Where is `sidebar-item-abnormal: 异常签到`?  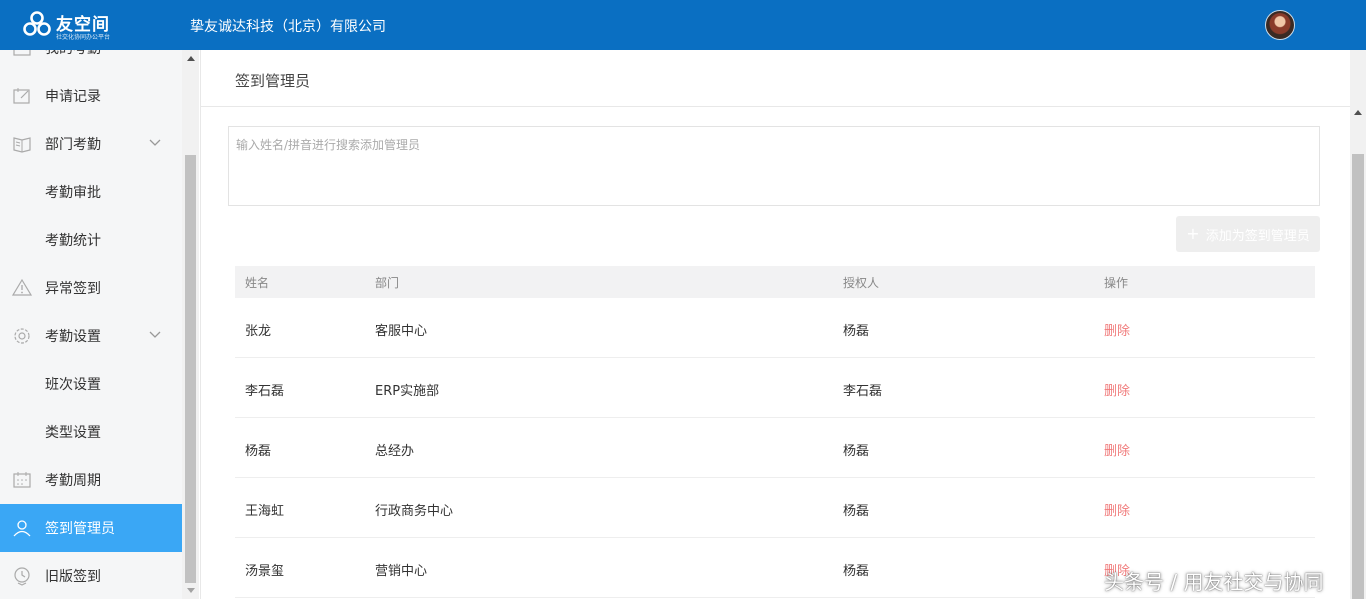
sidebar-item-abnormal: 异常签到 is located at coordinates (91, 288).